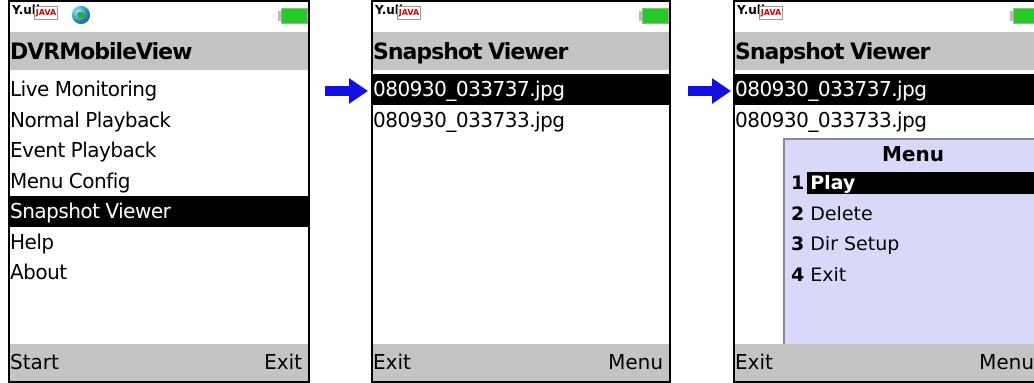 This screenshot has height=383, width=1034. What do you see at coordinates (798, 213) in the screenshot?
I see `option-number: 2` at bounding box center [798, 213].